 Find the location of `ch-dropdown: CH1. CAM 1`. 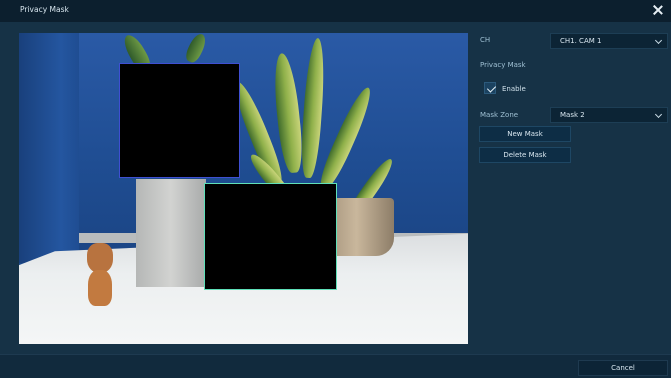

ch-dropdown: CH1. CAM 1 is located at coordinates (609, 41).